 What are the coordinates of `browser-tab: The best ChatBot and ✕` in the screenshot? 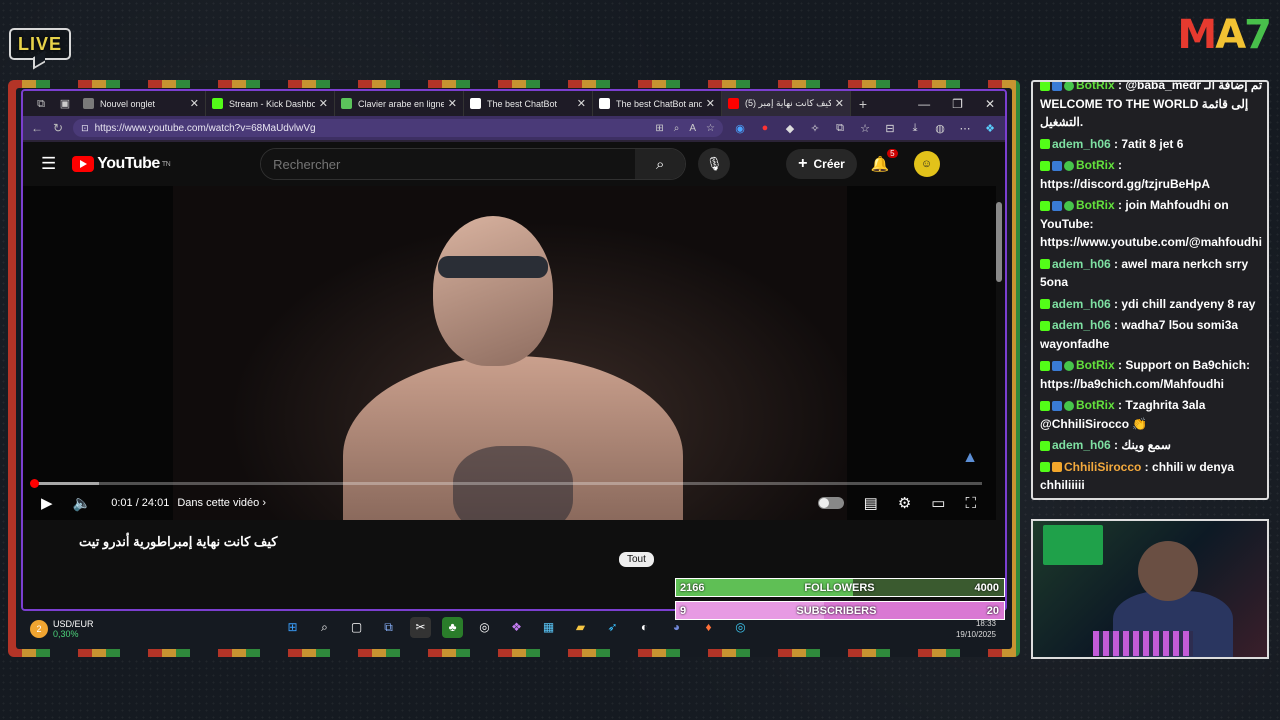 It's located at (657, 103).